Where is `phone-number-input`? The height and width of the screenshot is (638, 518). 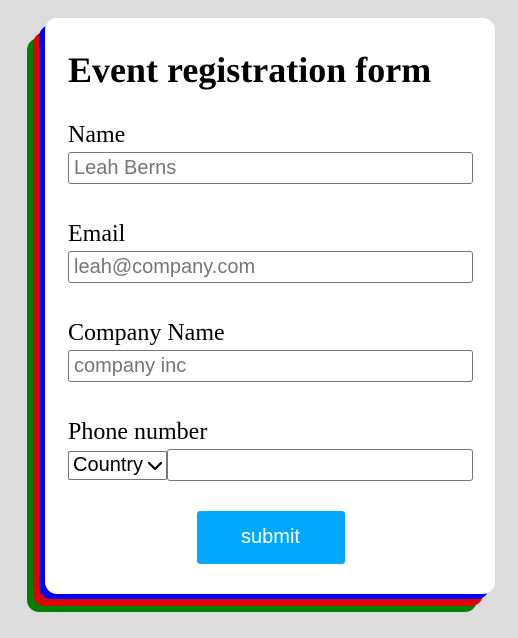 phone-number-input is located at coordinates (320, 465).